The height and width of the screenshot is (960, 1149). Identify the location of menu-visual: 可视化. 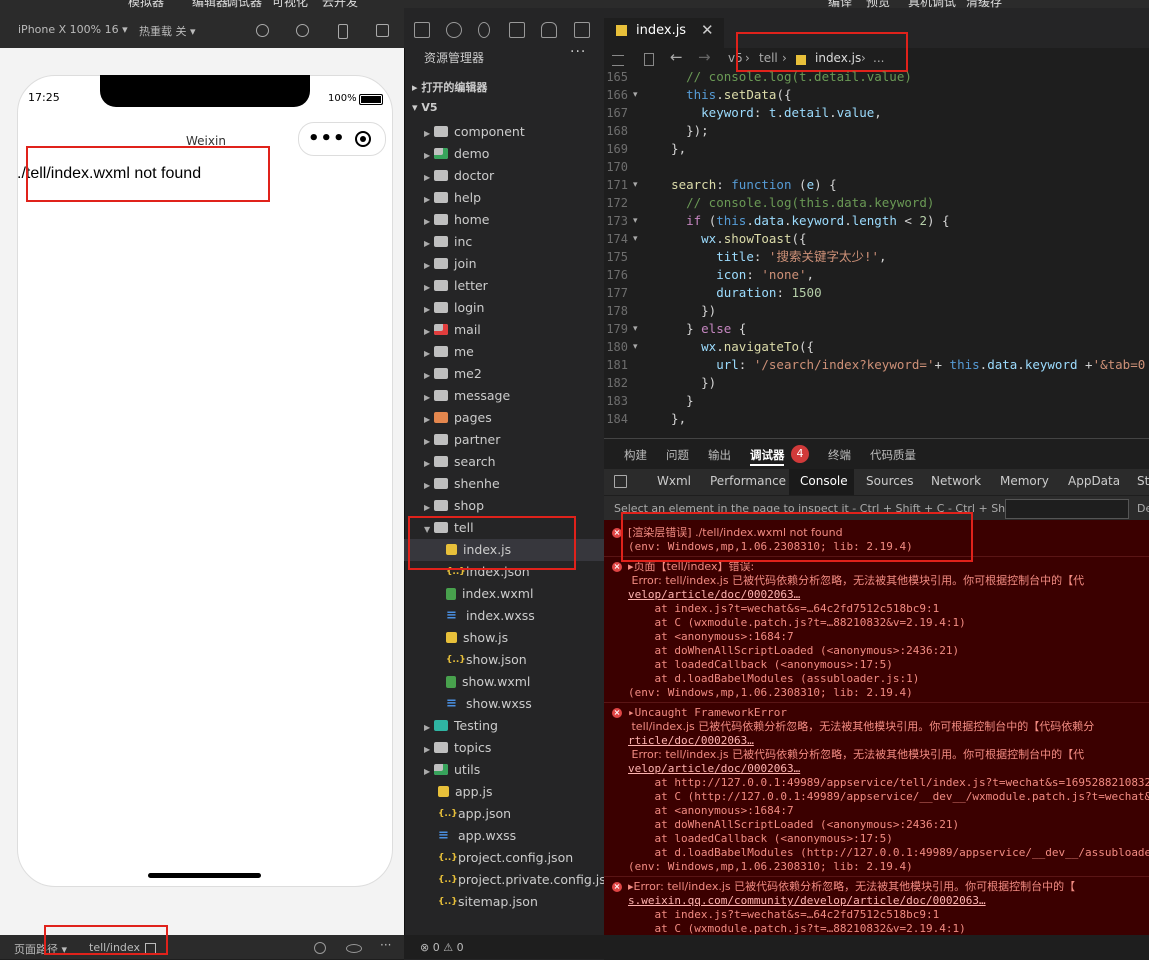
(290, 4).